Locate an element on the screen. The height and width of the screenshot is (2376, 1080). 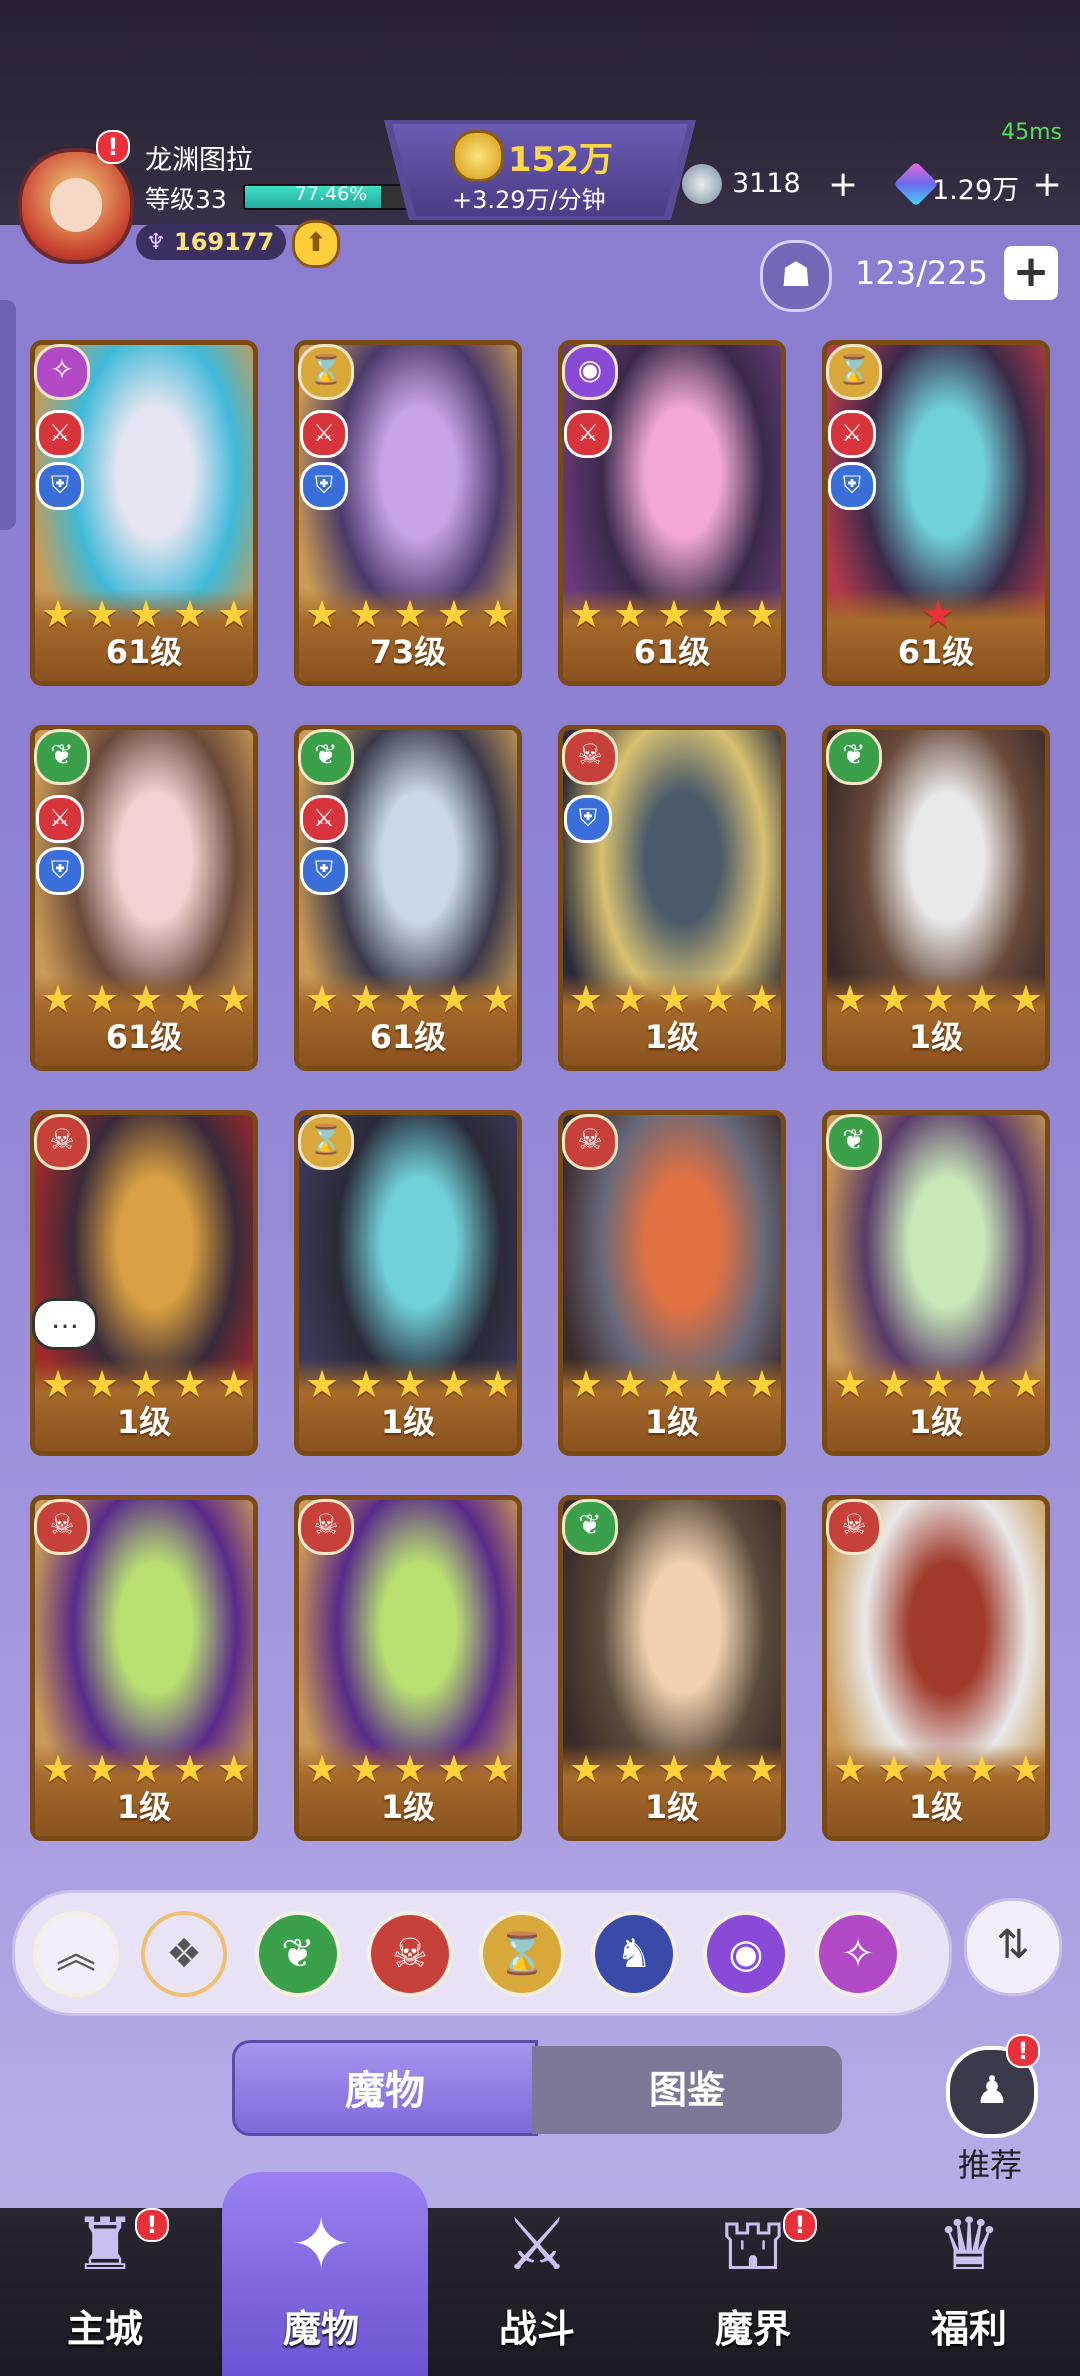
side-drawer-tab is located at coordinates (8, 415).